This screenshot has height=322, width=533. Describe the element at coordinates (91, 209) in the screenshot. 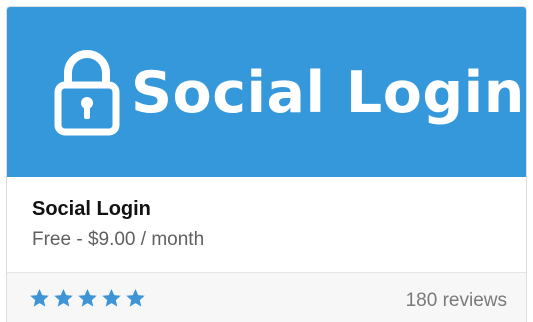

I see `app-name: Social Login` at that location.